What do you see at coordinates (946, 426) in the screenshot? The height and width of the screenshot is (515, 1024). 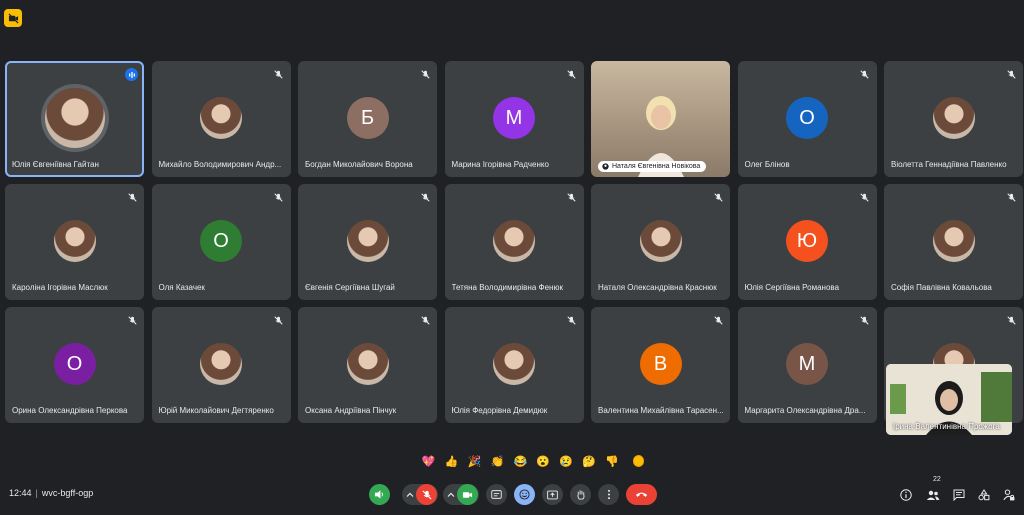 I see `self-view-name: Ірина Валентинівна Прожога` at bounding box center [946, 426].